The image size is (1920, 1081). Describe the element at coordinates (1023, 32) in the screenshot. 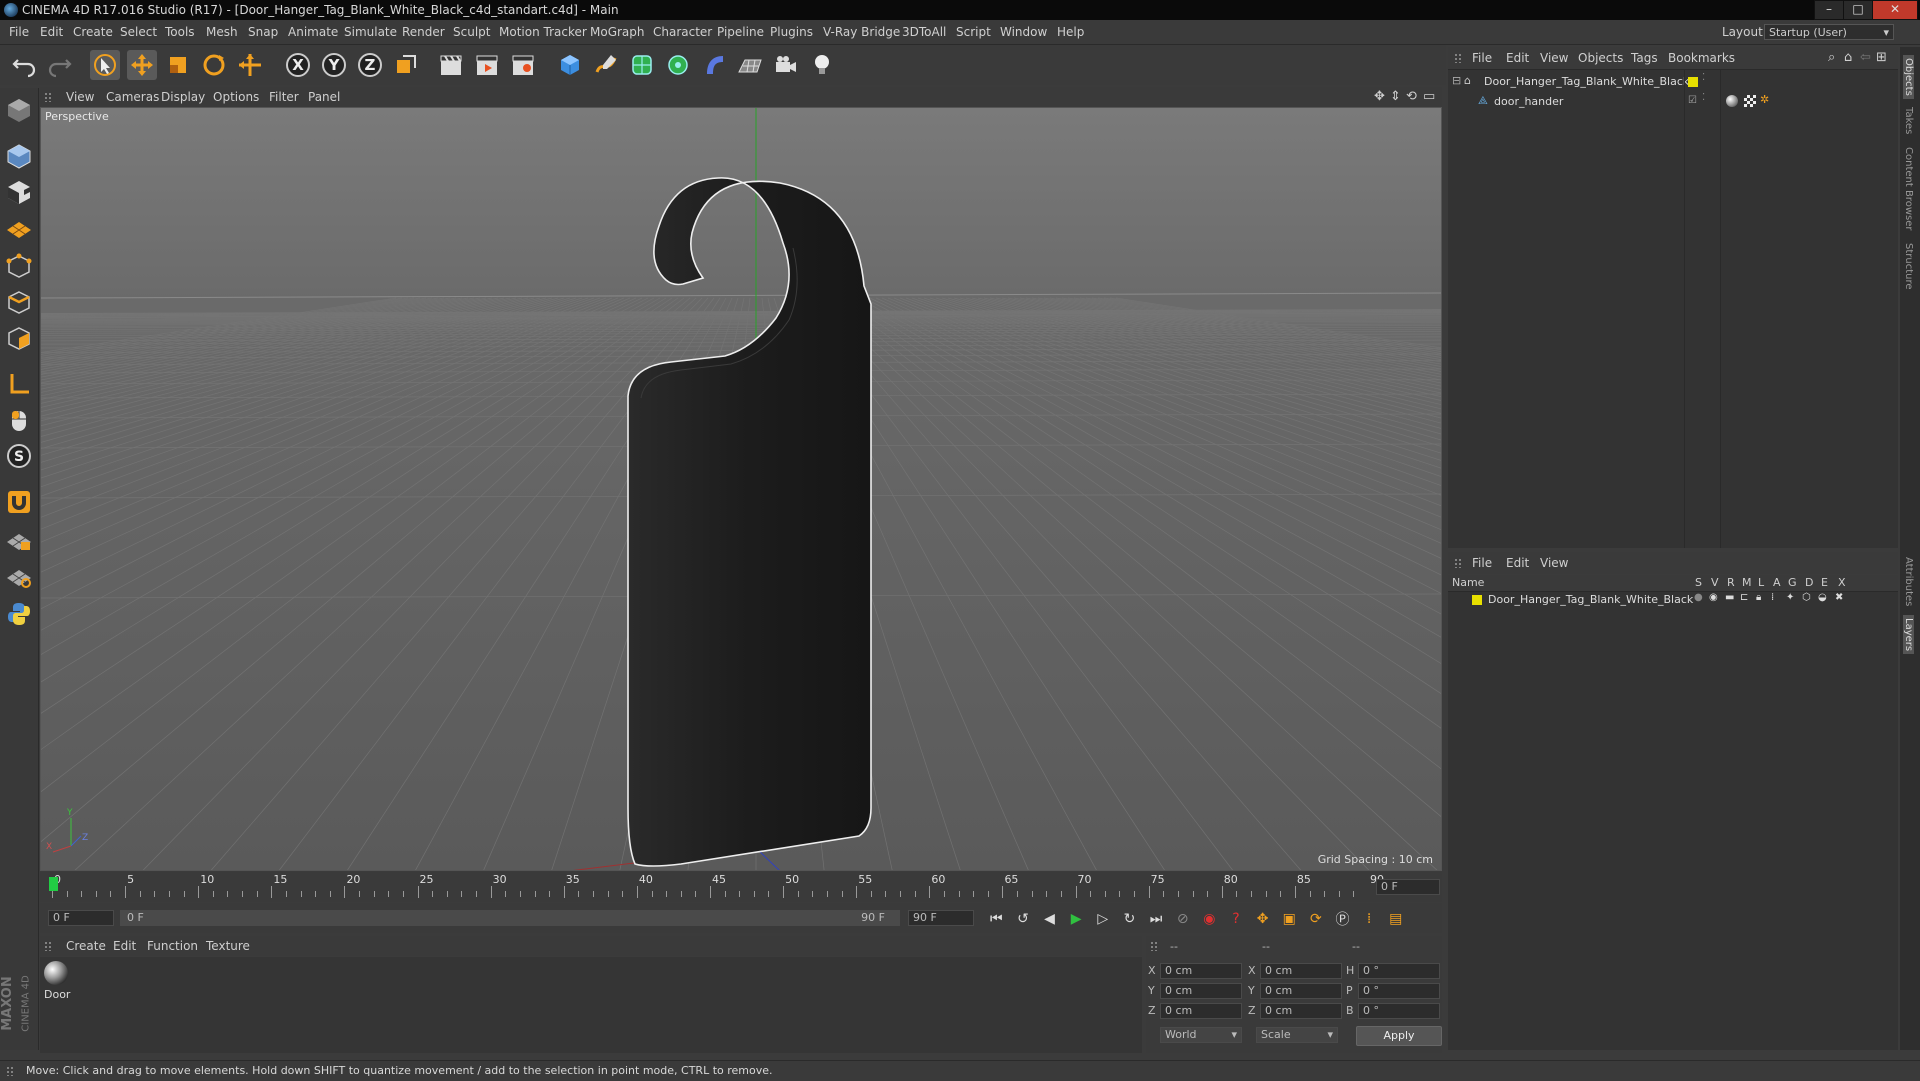

I see `menu-window: Window` at that location.